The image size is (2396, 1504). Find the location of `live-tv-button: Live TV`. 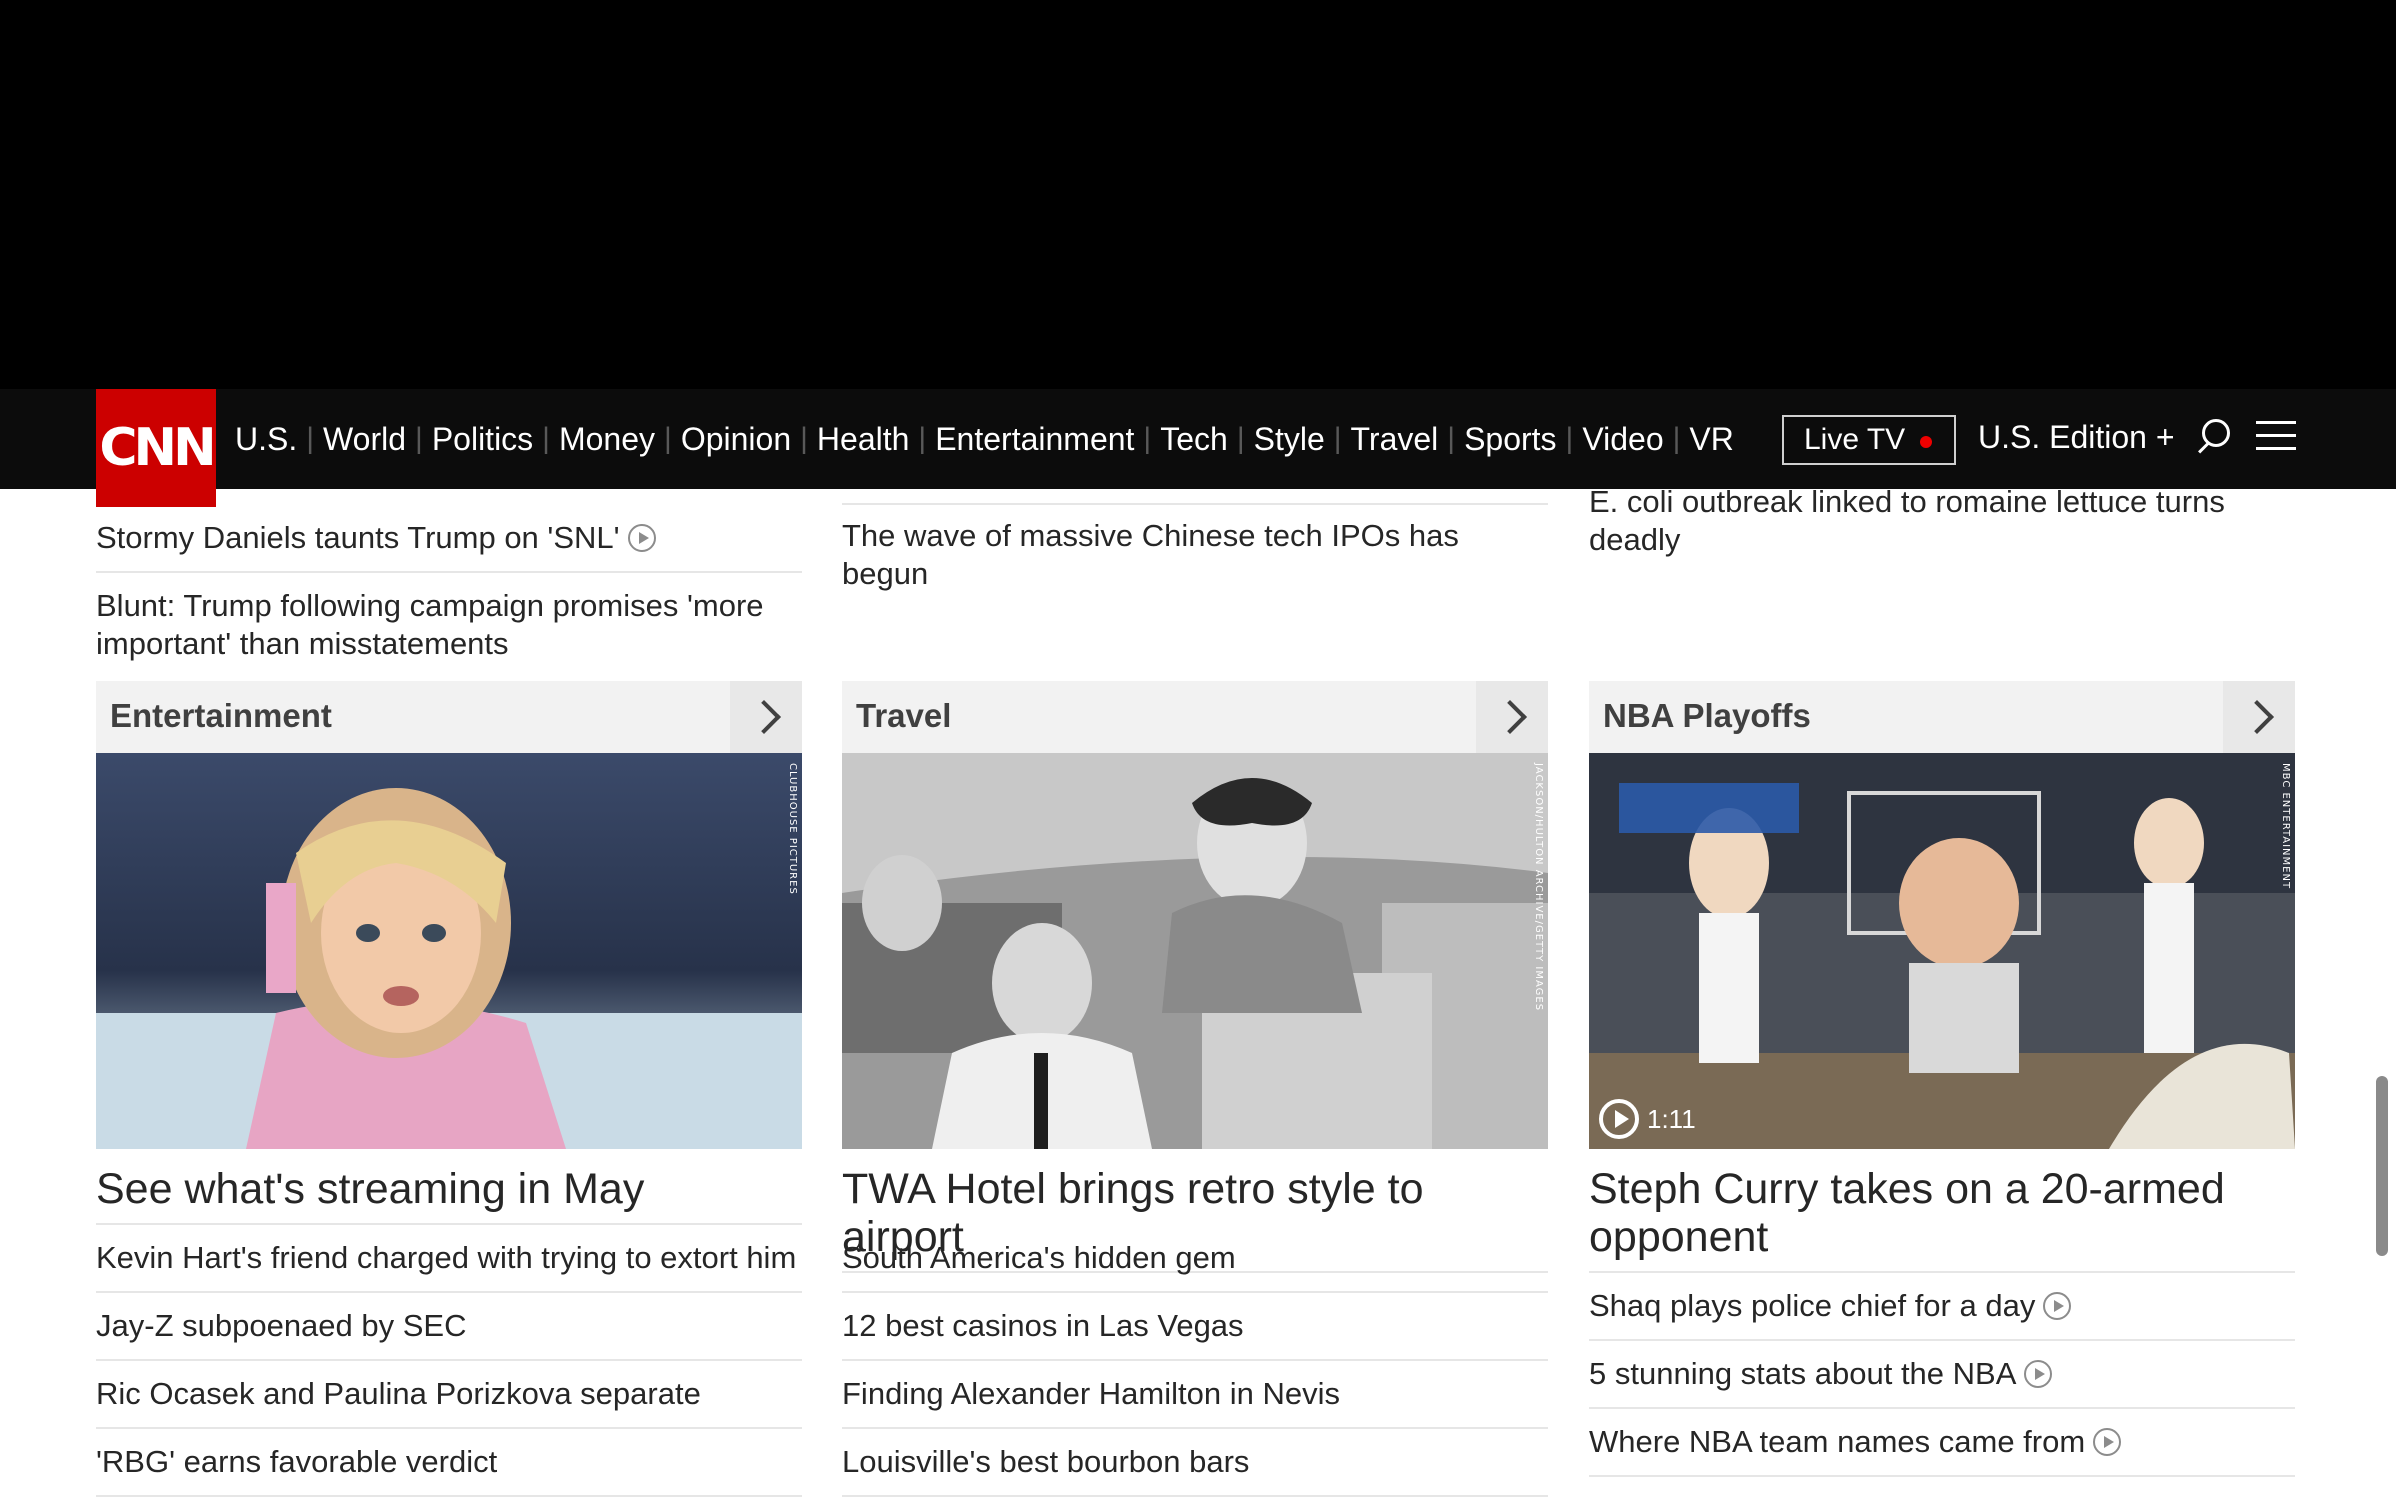

live-tv-button: Live TV is located at coordinates (1869, 440).